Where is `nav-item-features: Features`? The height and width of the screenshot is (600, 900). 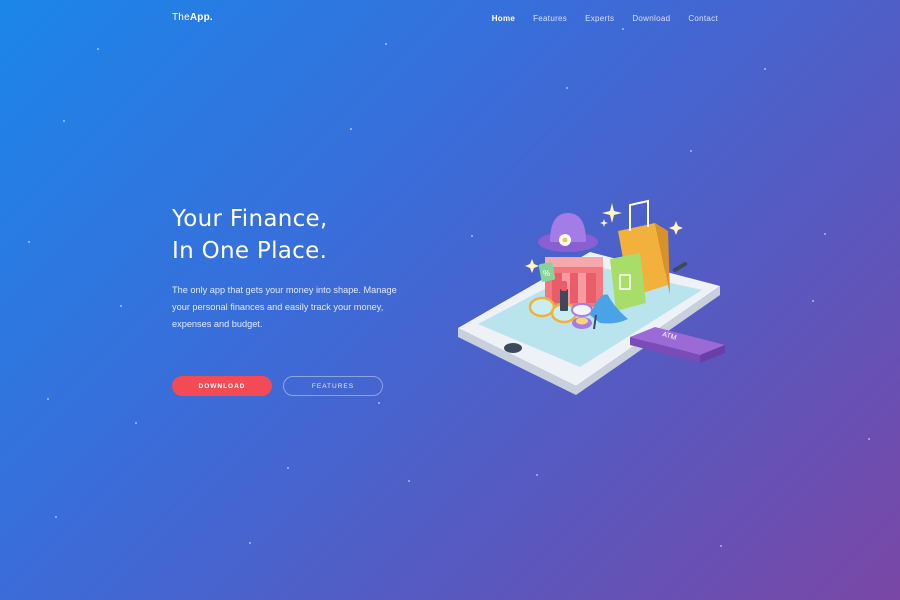
nav-item-features: Features is located at coordinates (550, 18).